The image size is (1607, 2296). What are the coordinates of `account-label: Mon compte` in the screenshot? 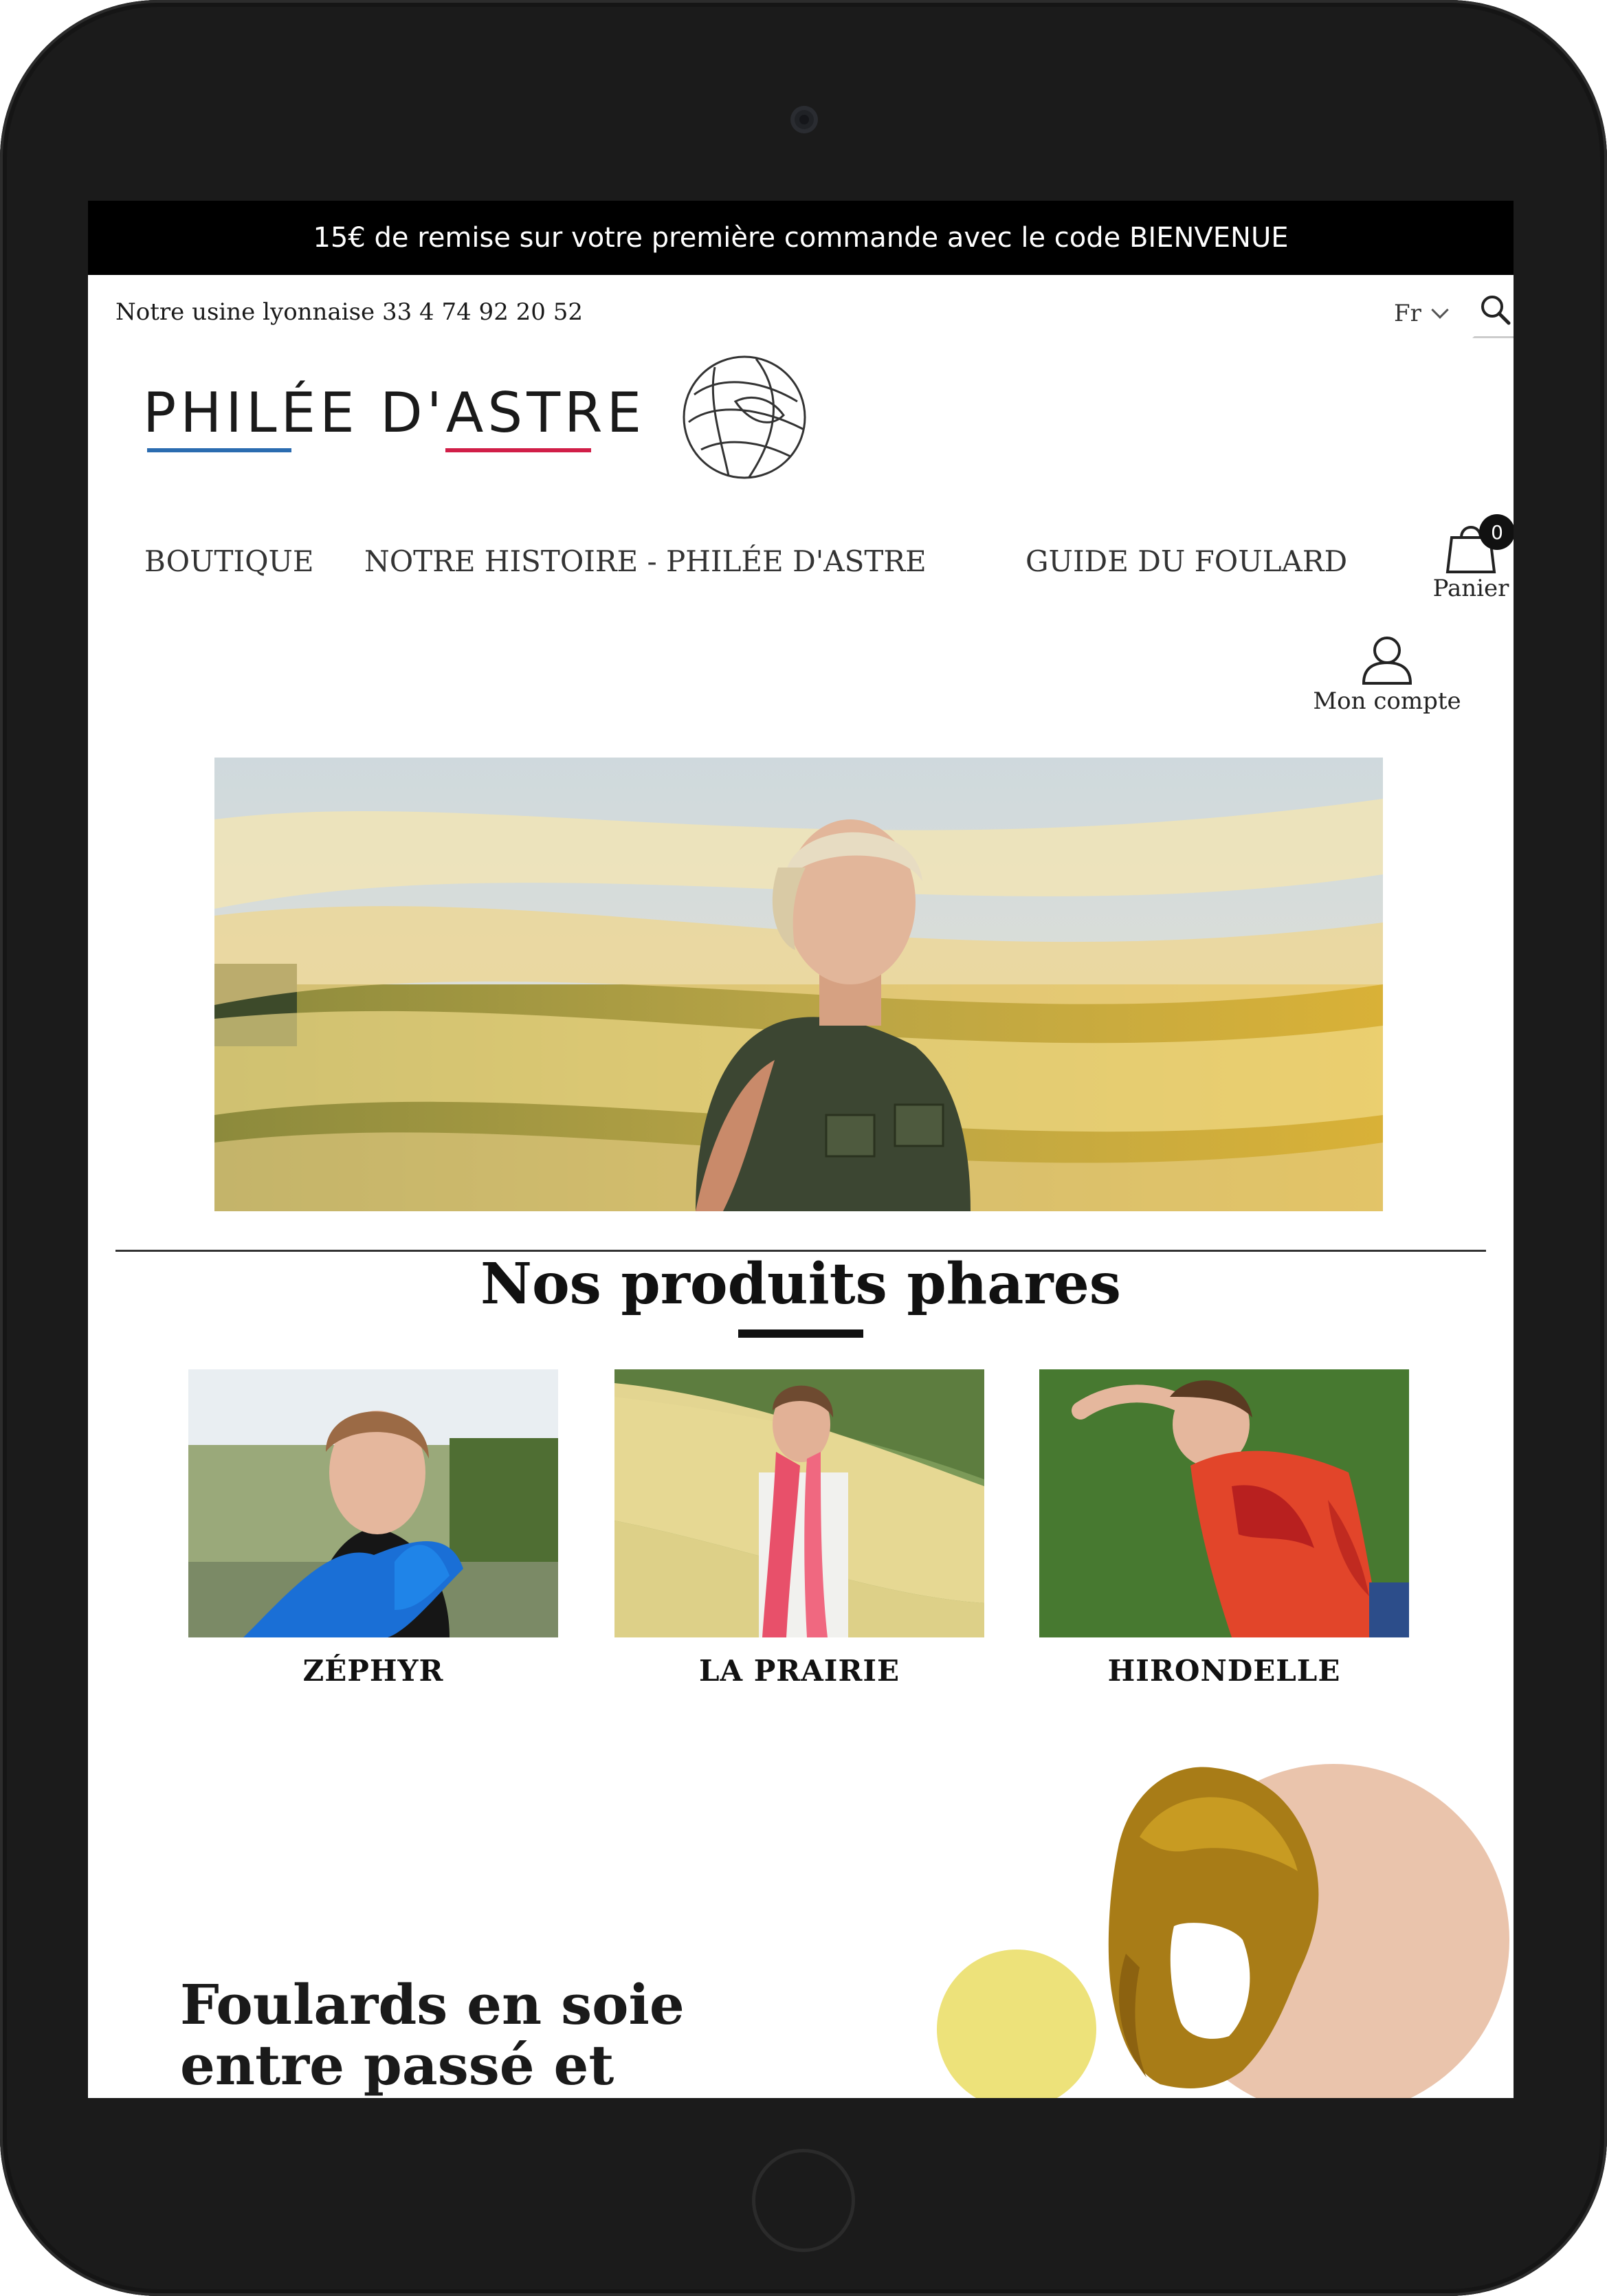 It's located at (1387, 701).